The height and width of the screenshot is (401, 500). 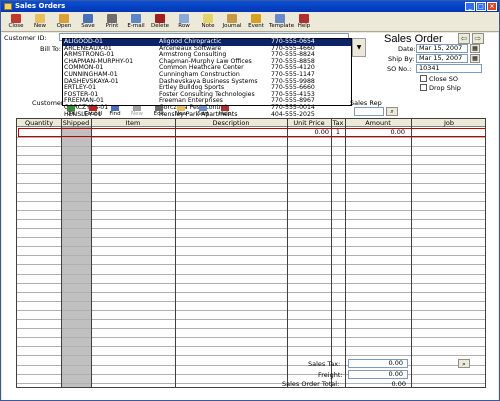 What do you see at coordinates (338, 123) in the screenshot?
I see `column-header-tax: Tax` at bounding box center [338, 123].